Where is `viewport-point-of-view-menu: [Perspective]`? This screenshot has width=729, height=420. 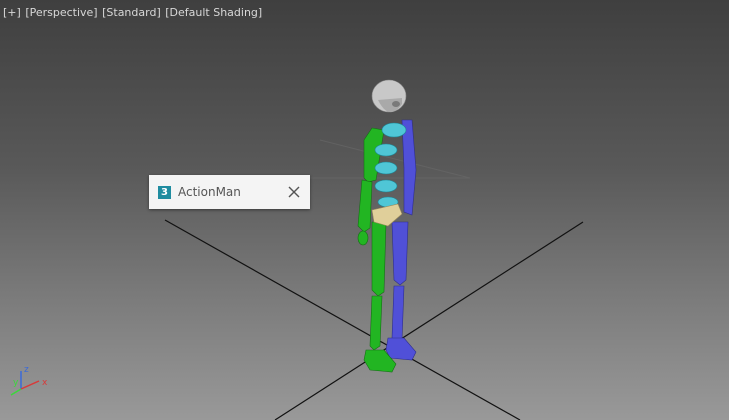
viewport-point-of-view-menu: [Perspective] is located at coordinates (61, 12).